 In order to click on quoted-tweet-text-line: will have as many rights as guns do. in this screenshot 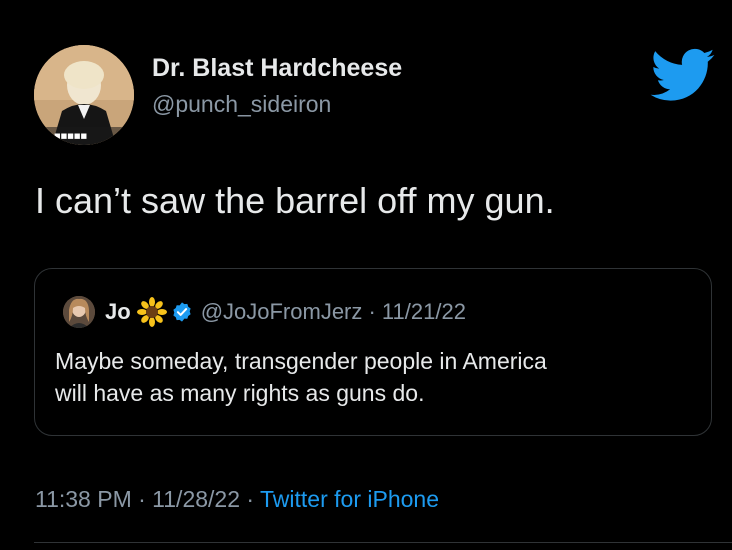, I will do `click(240, 393)`.